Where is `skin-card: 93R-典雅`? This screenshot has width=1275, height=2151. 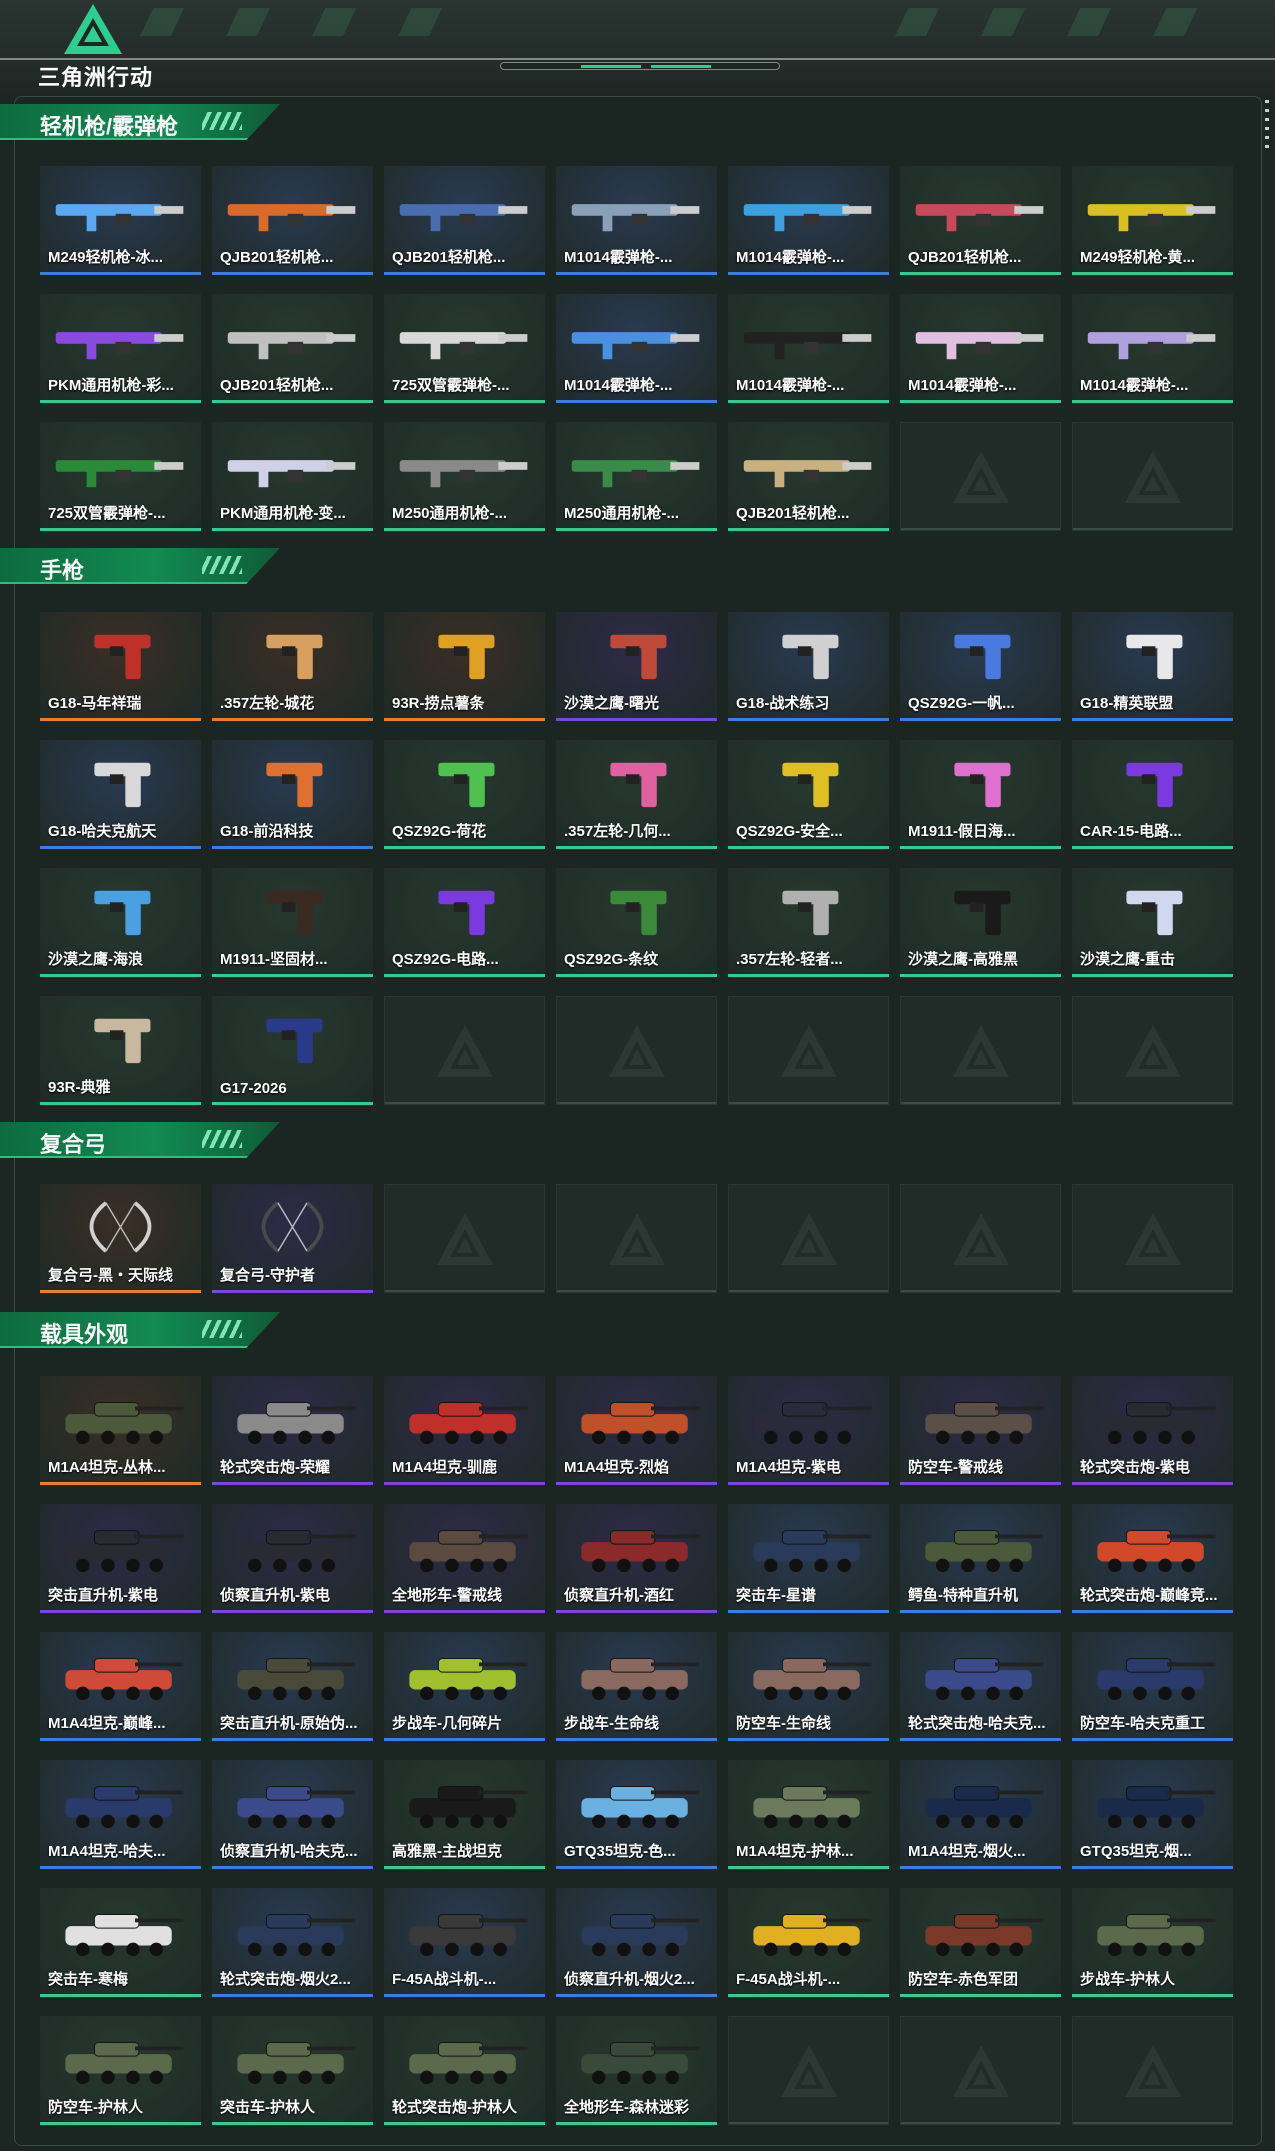 skin-card: 93R-典雅 is located at coordinates (120, 1050).